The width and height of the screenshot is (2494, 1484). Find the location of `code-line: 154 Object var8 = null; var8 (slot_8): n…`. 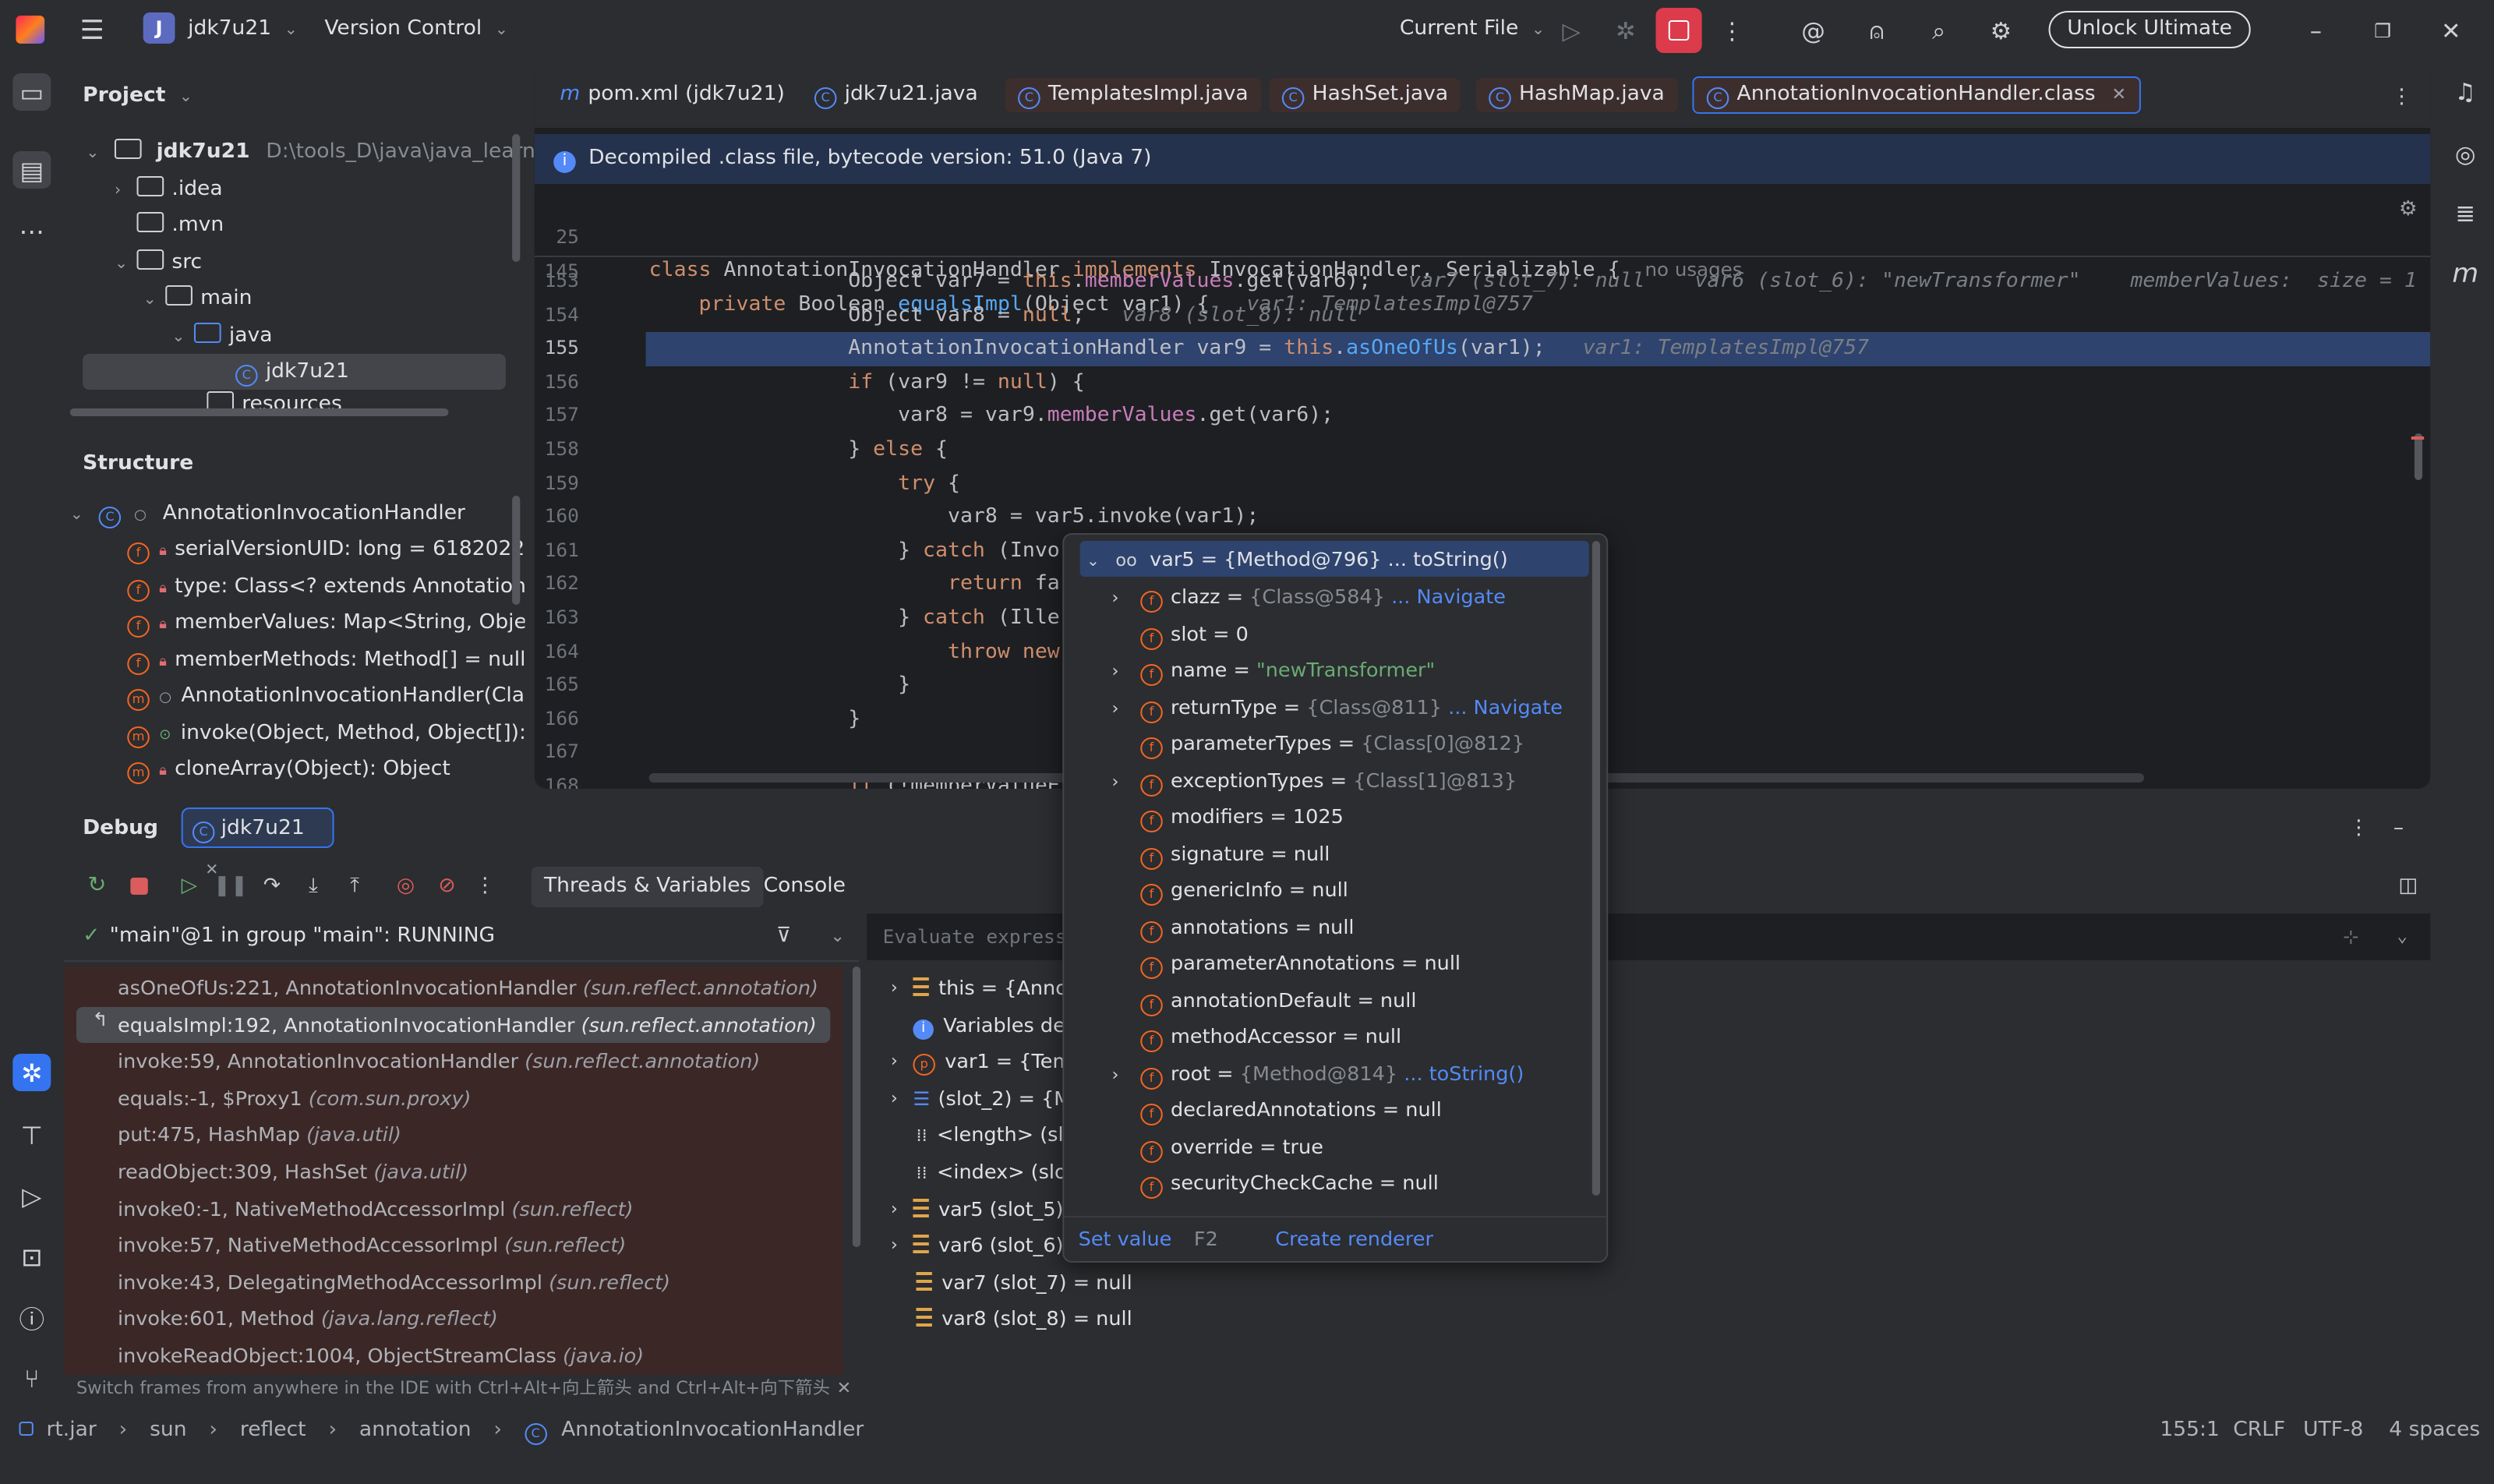

code-line: 154 Object var8 = null; var8 (slot_8): n… is located at coordinates (1483, 315).